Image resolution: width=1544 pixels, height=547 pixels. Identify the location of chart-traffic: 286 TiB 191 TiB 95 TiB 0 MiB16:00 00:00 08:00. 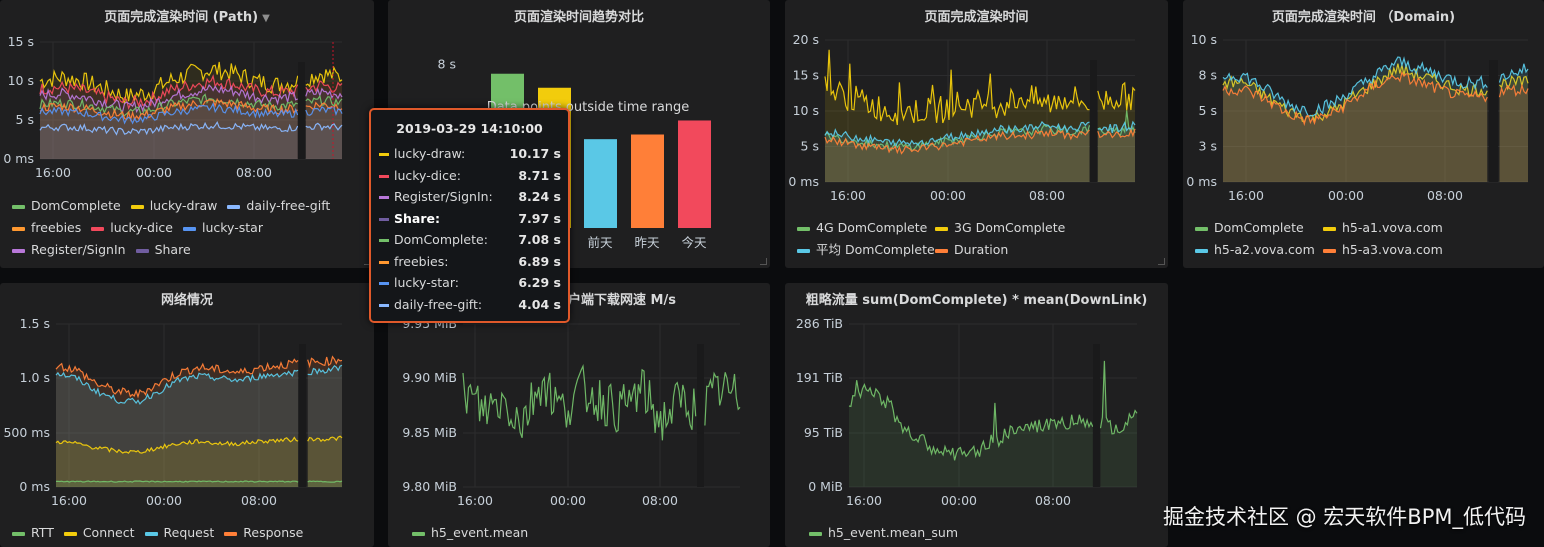
(976, 421).